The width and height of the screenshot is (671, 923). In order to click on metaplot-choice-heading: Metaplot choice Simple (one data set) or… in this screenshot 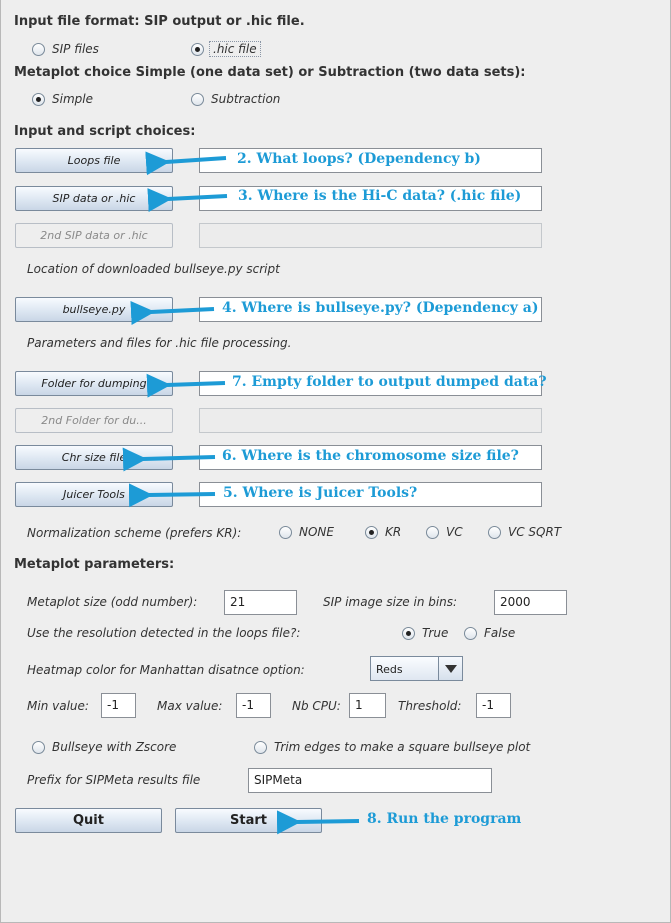, I will do `click(270, 72)`.